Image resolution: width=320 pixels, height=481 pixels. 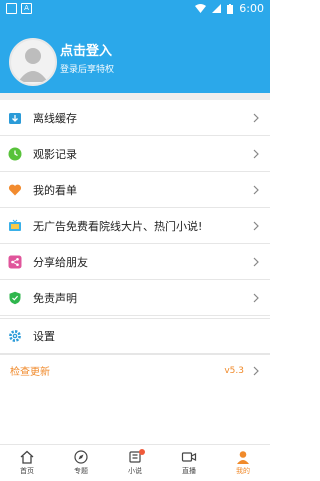 I want to click on profile-header: 点击登入 登录后享特权, so click(x=135, y=55).